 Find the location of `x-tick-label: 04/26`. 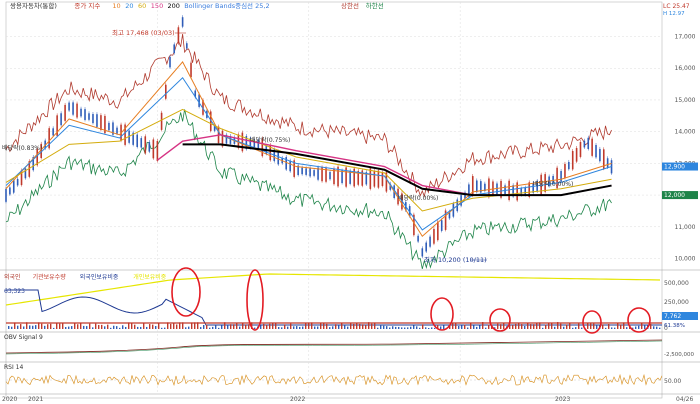

x-tick-label: 04/26 is located at coordinates (684, 399).